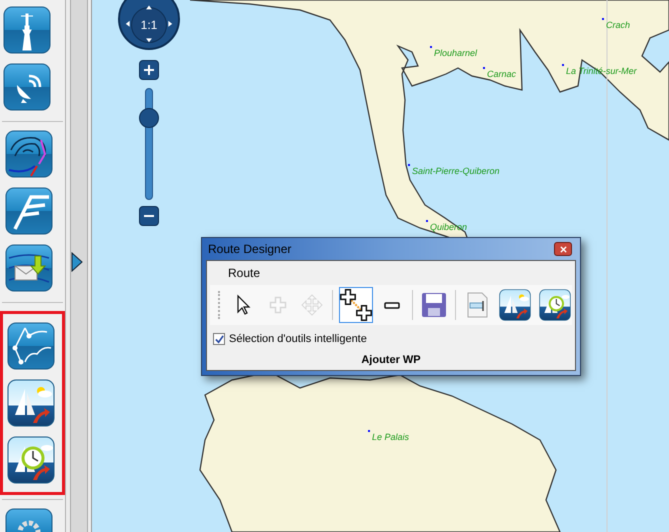 The width and height of the screenshot is (669, 532). What do you see at coordinates (244, 273) in the screenshot?
I see `menu-item: Route` at bounding box center [244, 273].